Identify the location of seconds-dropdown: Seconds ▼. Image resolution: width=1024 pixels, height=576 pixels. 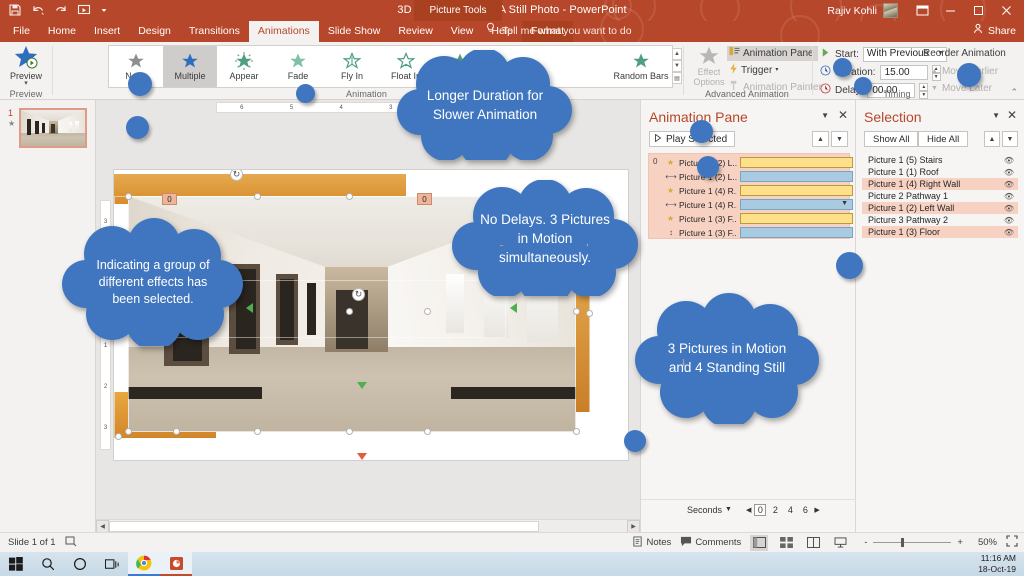
(709, 510).